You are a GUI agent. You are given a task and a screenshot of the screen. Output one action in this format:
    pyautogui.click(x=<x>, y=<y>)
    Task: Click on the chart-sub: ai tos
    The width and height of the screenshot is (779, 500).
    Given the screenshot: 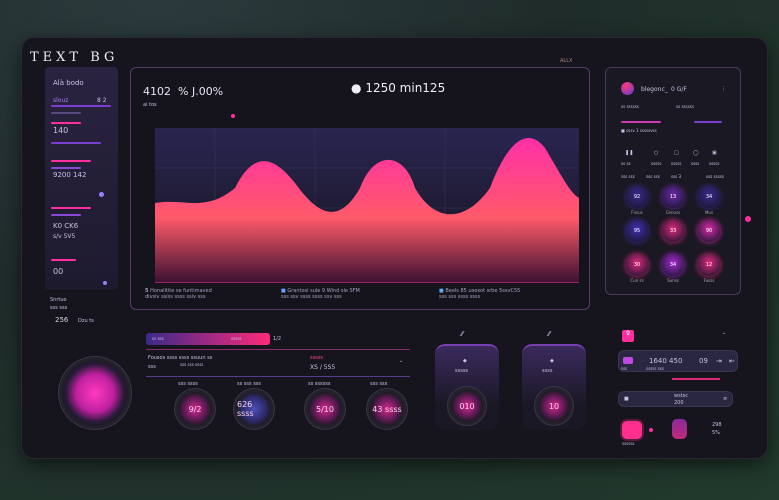 What is the action you would take?
    pyautogui.click(x=150, y=105)
    